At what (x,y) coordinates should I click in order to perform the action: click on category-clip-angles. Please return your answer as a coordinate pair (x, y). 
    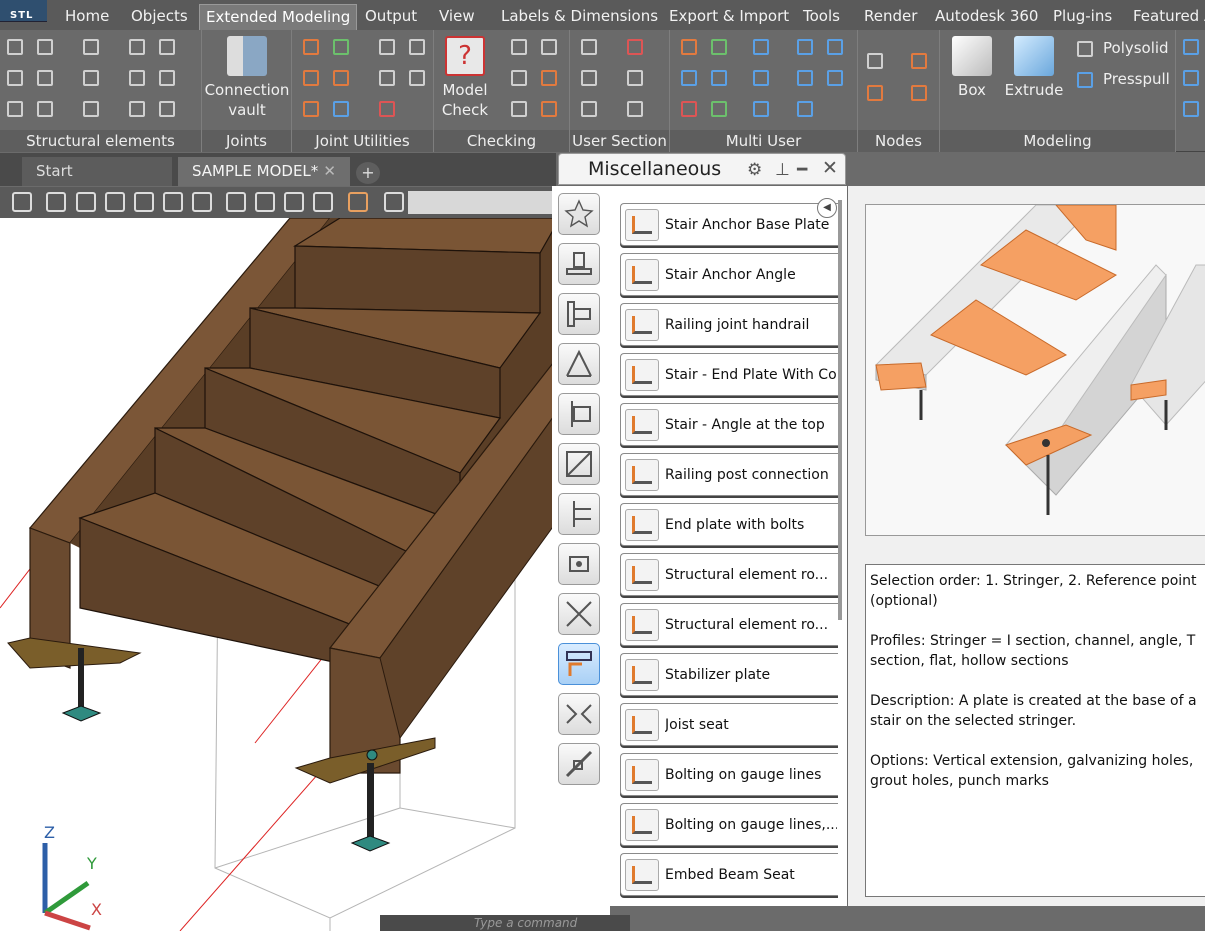
    Looking at the image, I should click on (579, 414).